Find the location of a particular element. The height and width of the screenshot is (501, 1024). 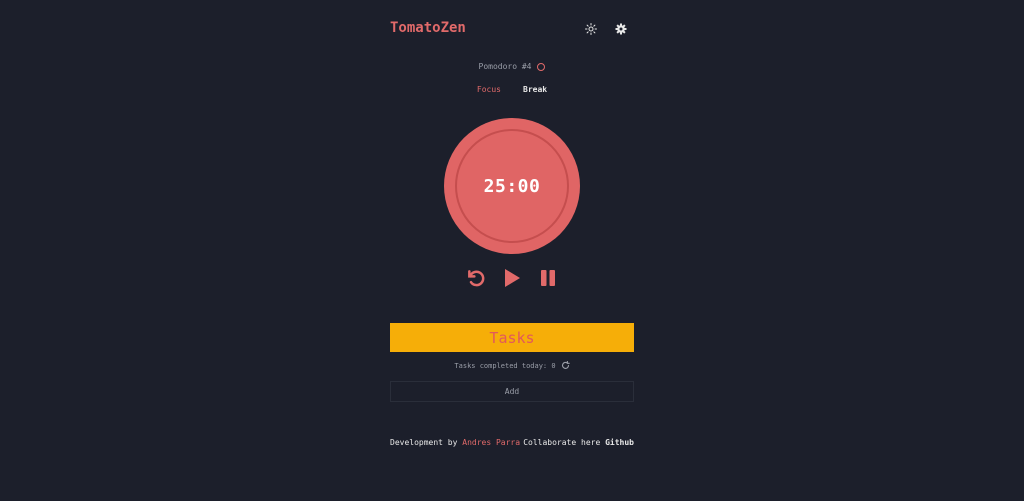

timer-inner-ring: 25:00 is located at coordinates (512, 186).